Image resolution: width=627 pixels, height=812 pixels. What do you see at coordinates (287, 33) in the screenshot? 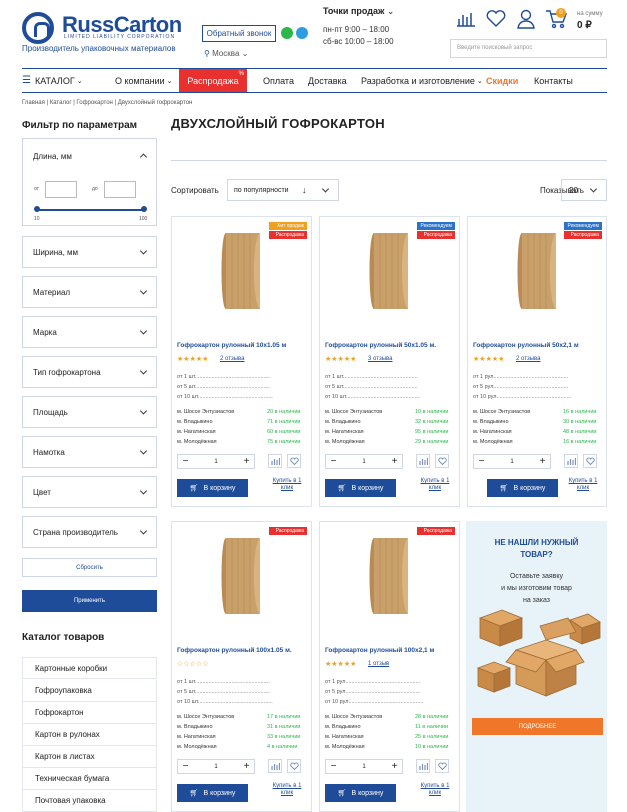
I see `whatsapp-icon` at bounding box center [287, 33].